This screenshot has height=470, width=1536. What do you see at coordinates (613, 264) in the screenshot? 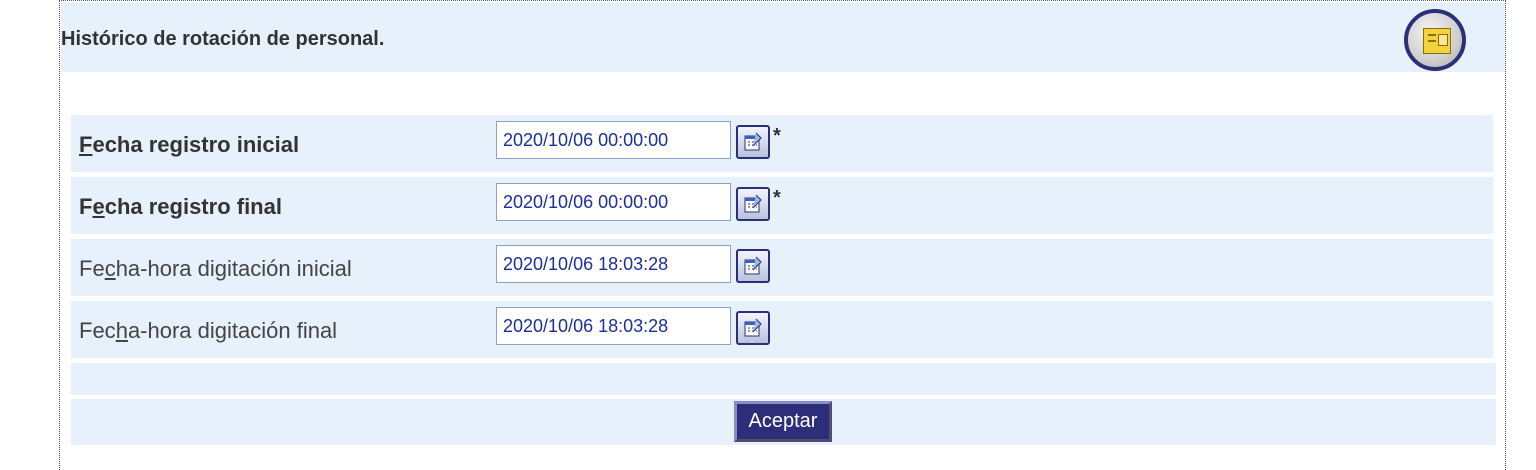
I see `fecha-hora-digitacion-inicial-input` at bounding box center [613, 264].